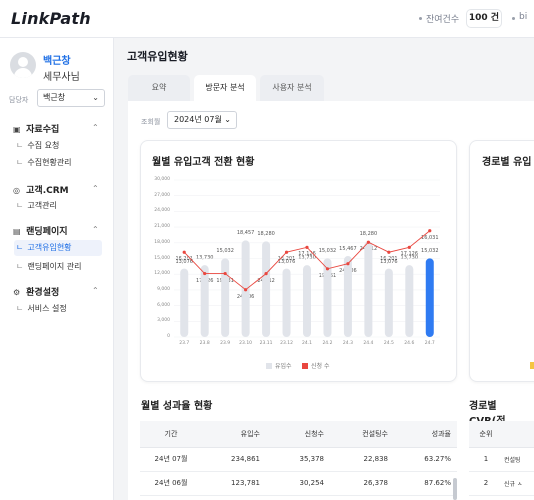  I want to click on legend-item-inflow: 유입수, so click(279, 365).